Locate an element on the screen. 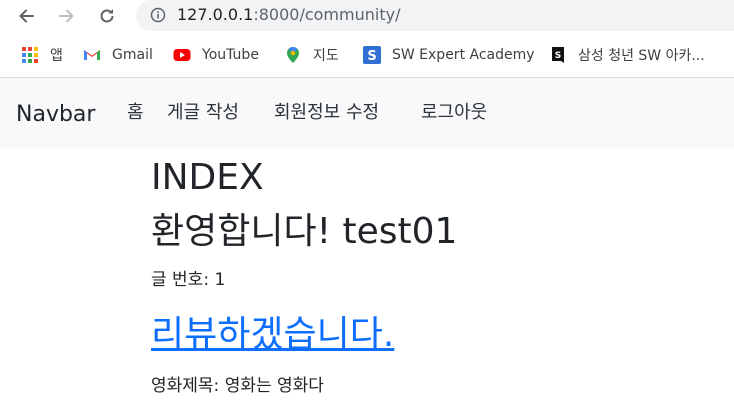  welcome-heading: 환영합니다! test01 is located at coordinates (304, 231).